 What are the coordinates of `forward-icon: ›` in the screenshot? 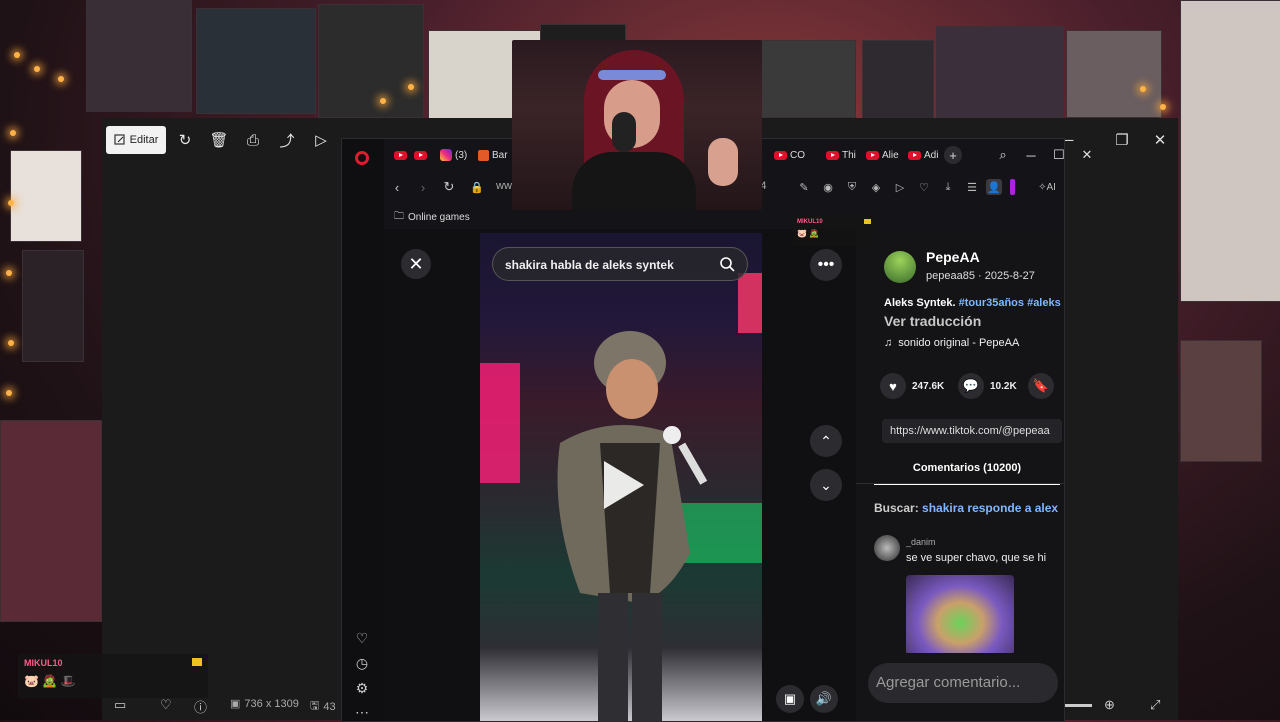 It's located at (423, 187).